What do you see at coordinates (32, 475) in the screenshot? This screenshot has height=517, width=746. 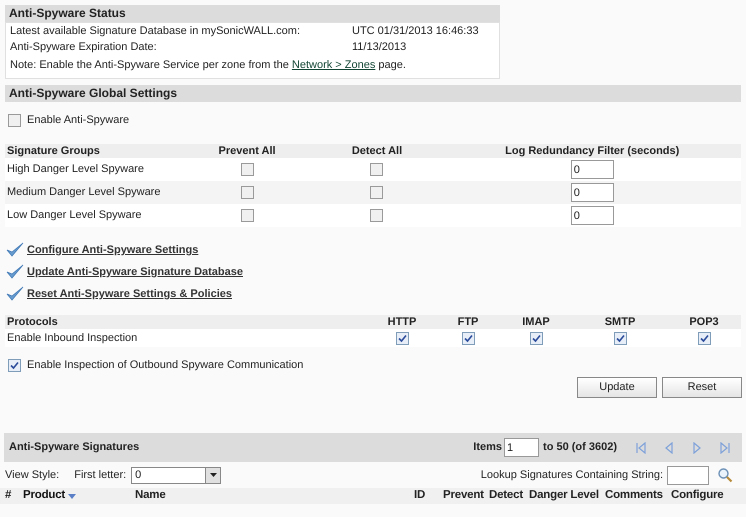 I see `view-style-label: View Style:` at bounding box center [32, 475].